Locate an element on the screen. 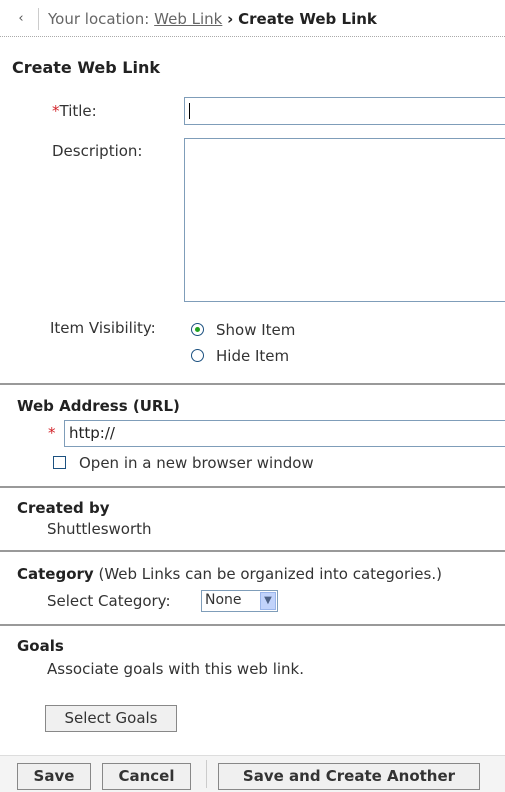 This screenshot has width=505, height=792. category-select: None ▼ is located at coordinates (239, 601).